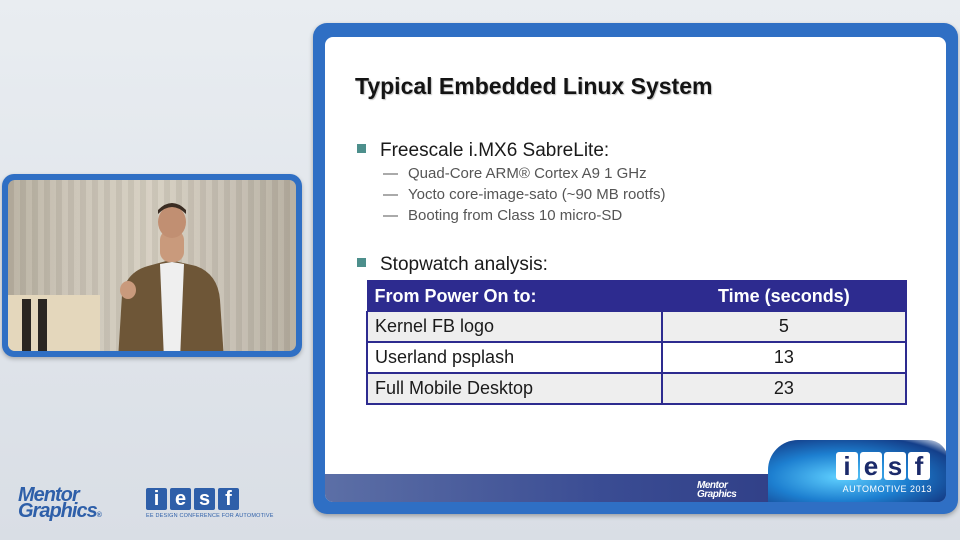  What do you see at coordinates (784, 327) in the screenshot?
I see `time-cell: 5` at bounding box center [784, 327].